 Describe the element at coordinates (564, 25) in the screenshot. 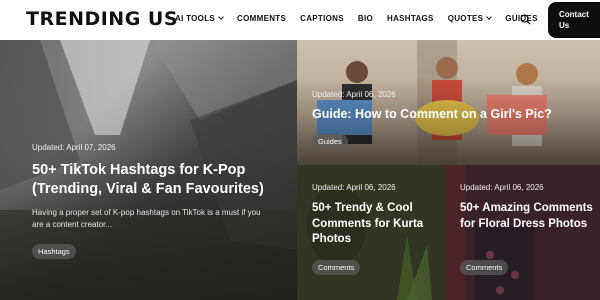

I see `contact-label-line2: Us` at that location.